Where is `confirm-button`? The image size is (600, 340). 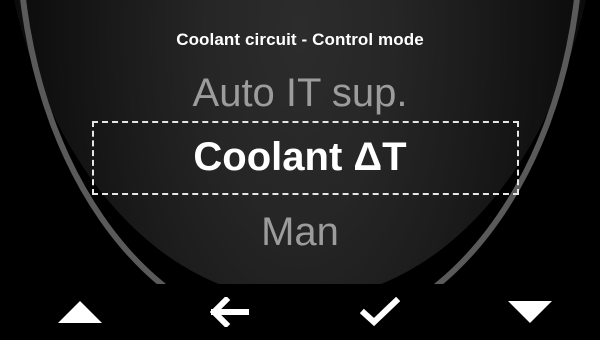 confirm-button is located at coordinates (380, 312).